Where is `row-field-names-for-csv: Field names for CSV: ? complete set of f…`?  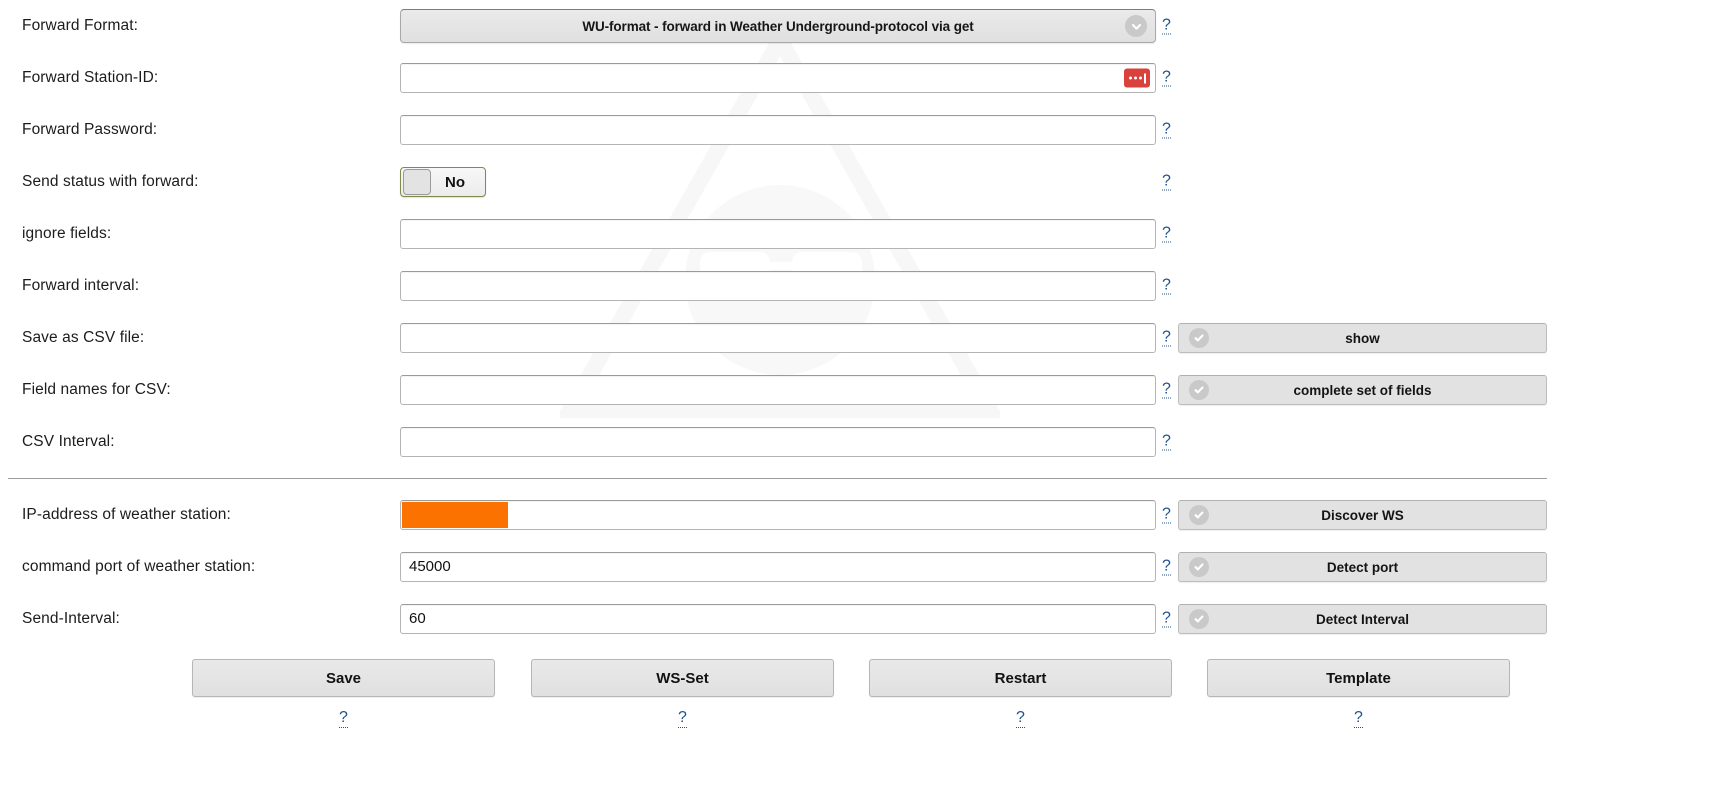
row-field-names-for-csv: Field names for CSV: ? complete set of f… is located at coordinates (861, 390).